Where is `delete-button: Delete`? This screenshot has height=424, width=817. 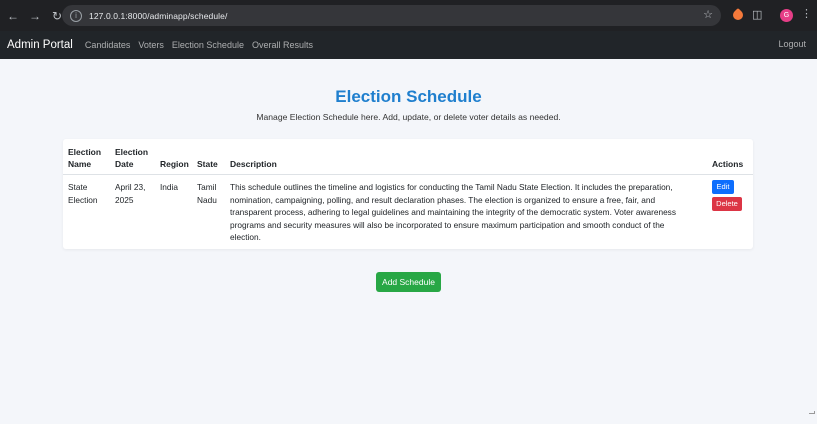
delete-button: Delete is located at coordinates (727, 204).